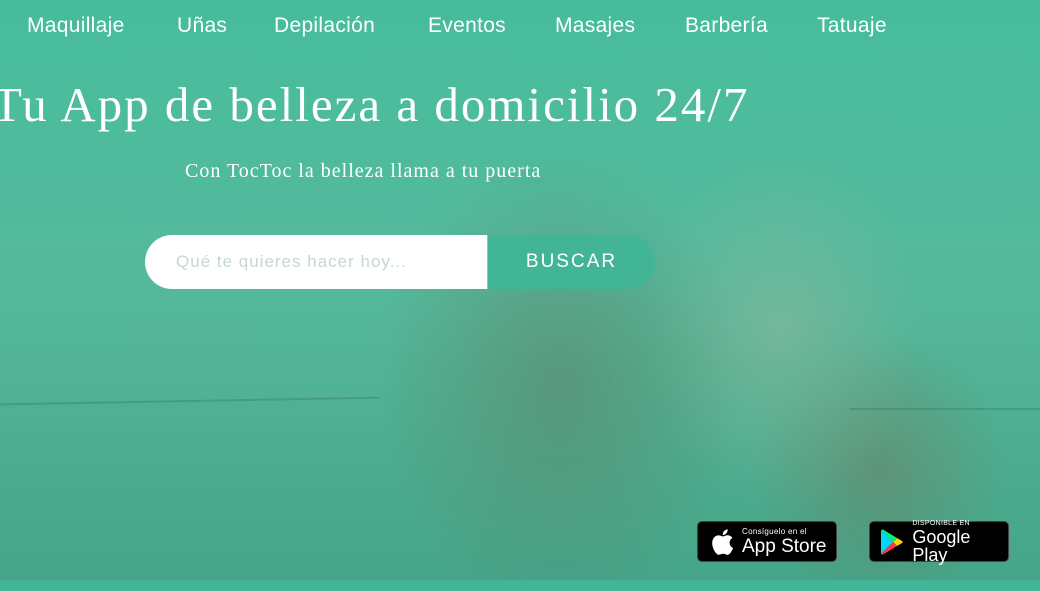 The image size is (1040, 591). Describe the element at coordinates (520, 585) in the screenshot. I see `bottom-accent-bar` at that location.